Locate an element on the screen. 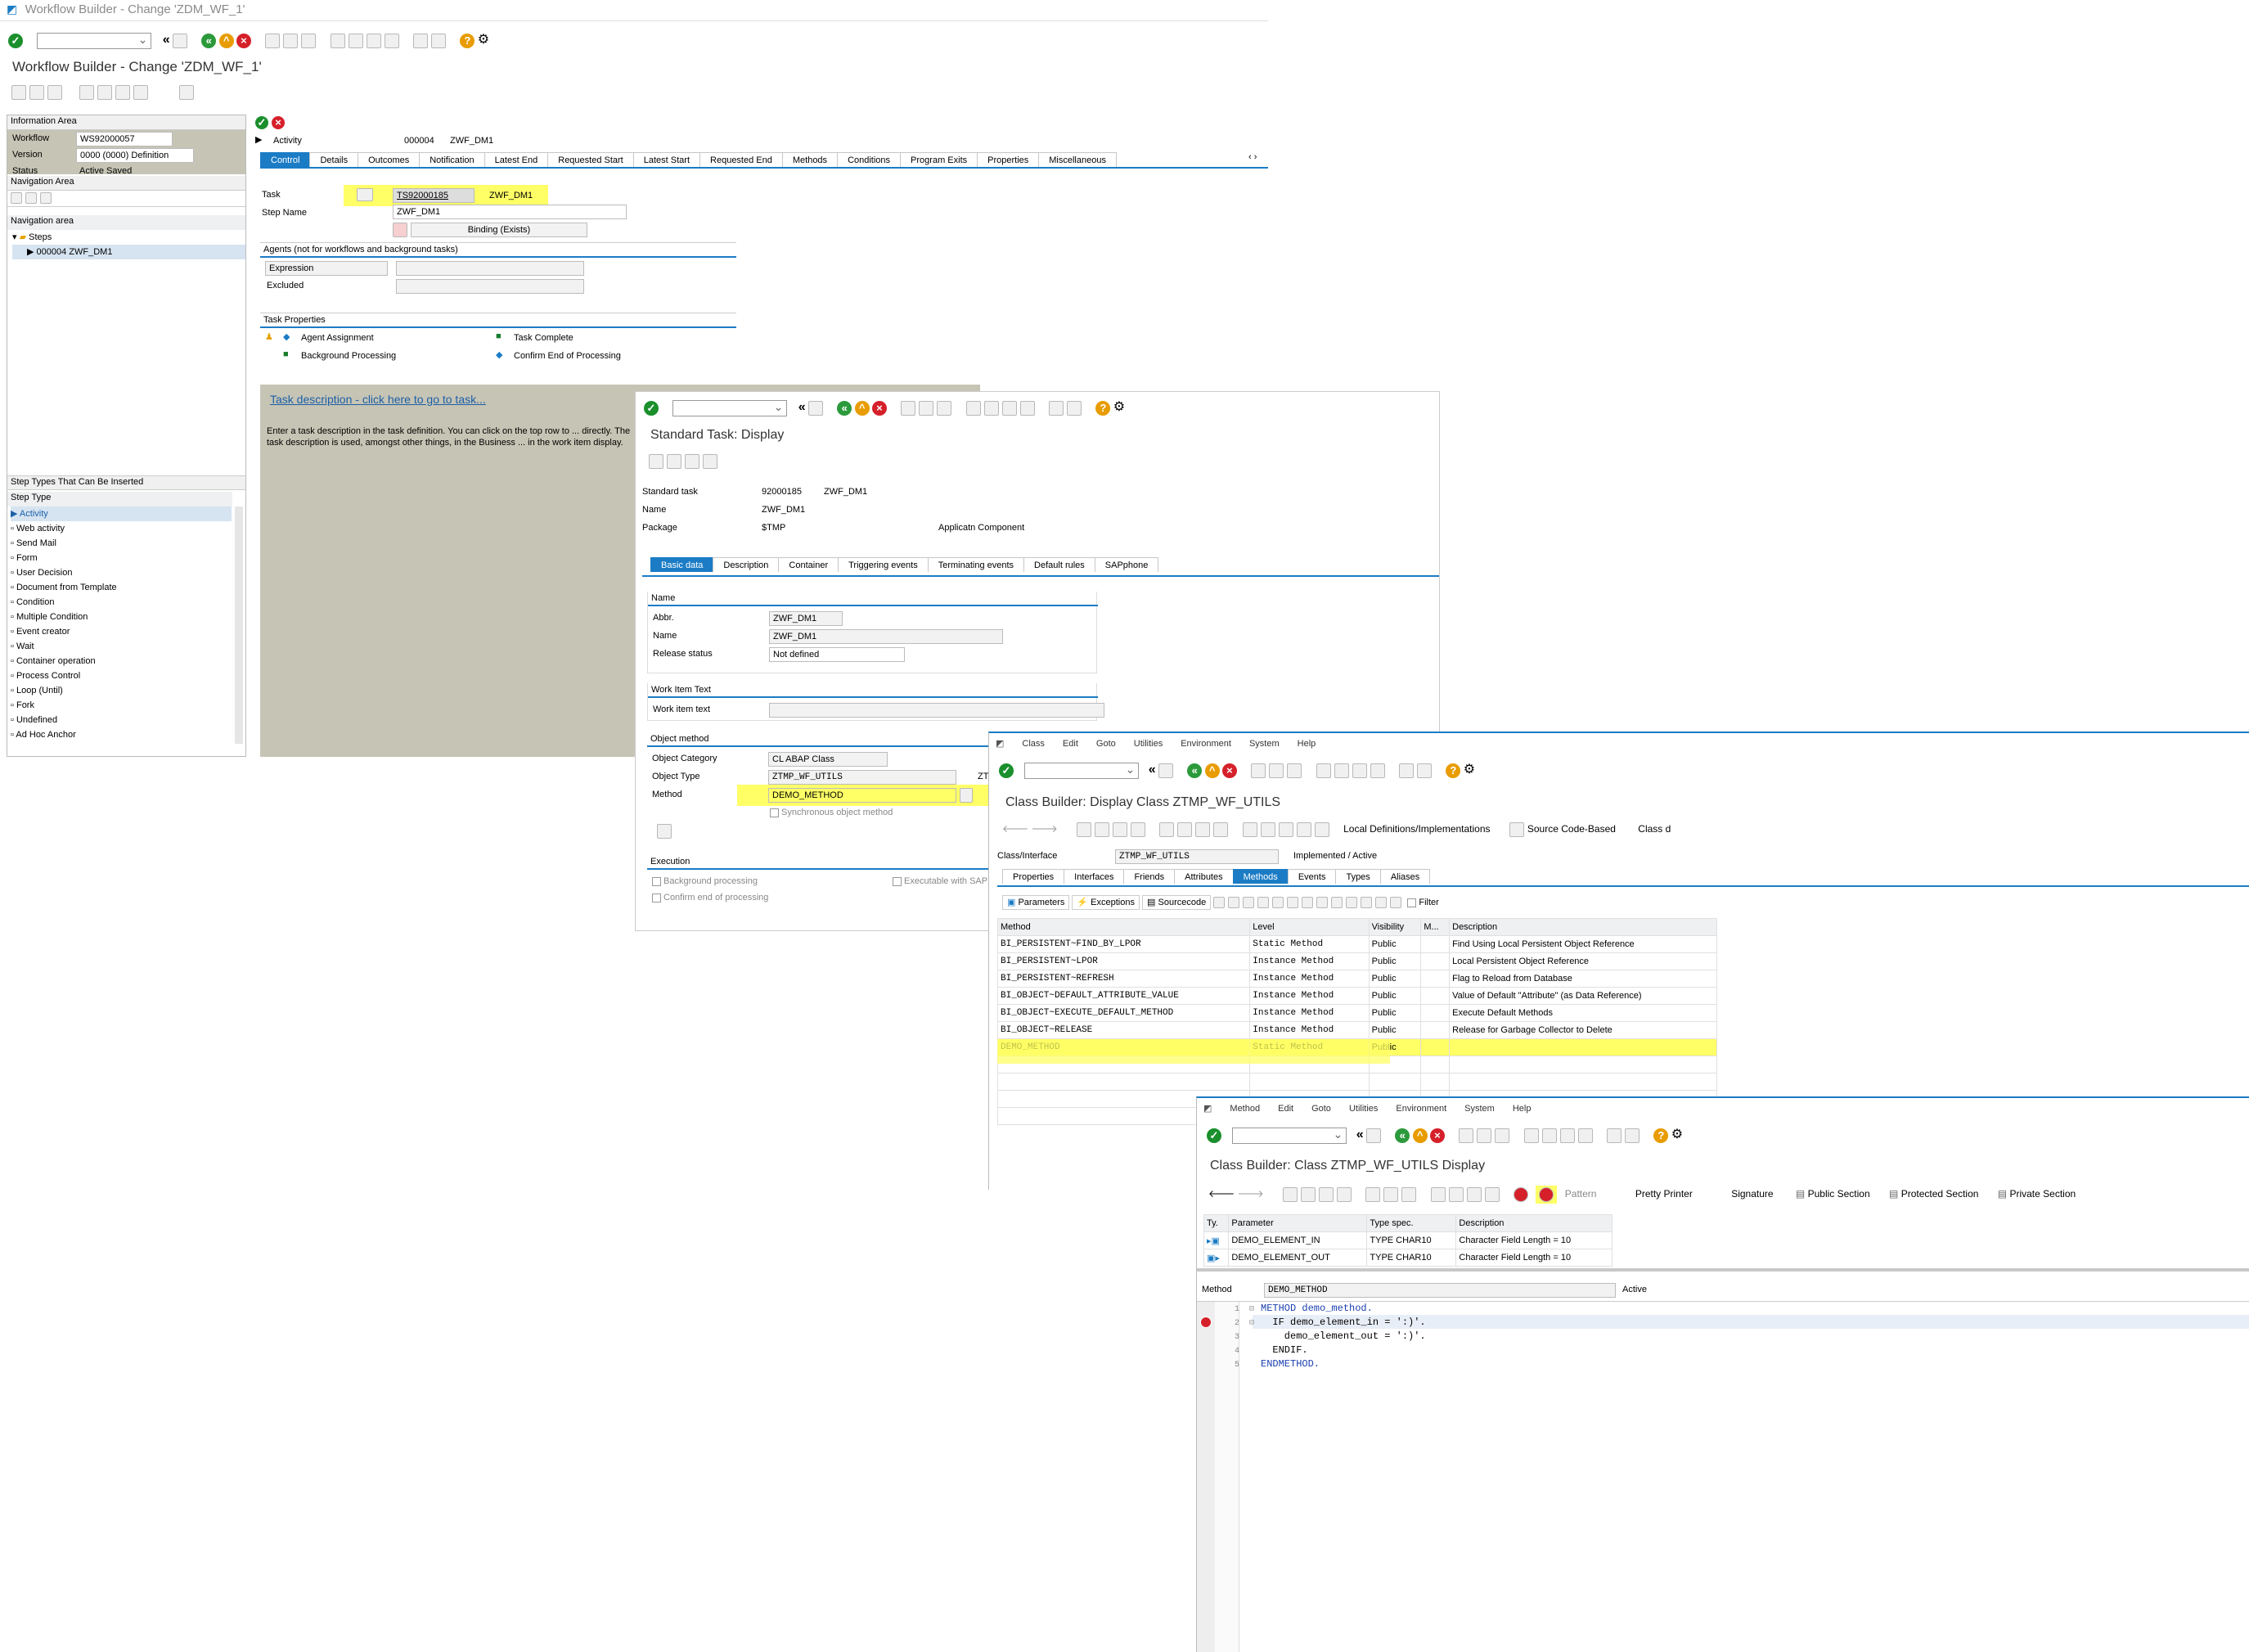 Image resolution: width=2249 pixels, height=1652 pixels. nav-fwd-icon is located at coordinates (31, 197).